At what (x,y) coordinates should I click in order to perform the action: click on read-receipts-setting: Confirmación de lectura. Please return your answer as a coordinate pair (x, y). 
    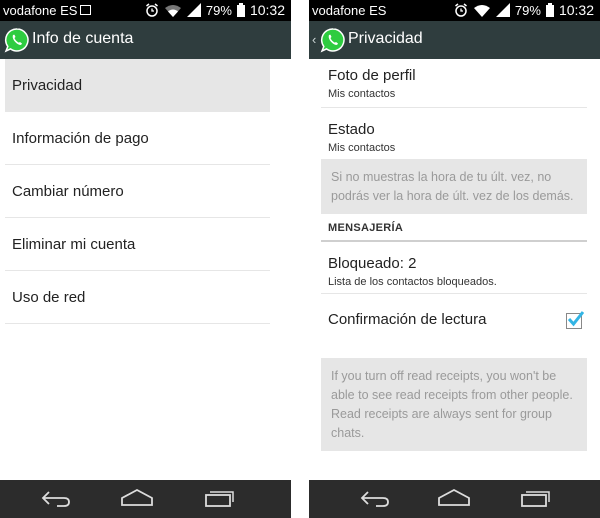
    Looking at the image, I should click on (454, 320).